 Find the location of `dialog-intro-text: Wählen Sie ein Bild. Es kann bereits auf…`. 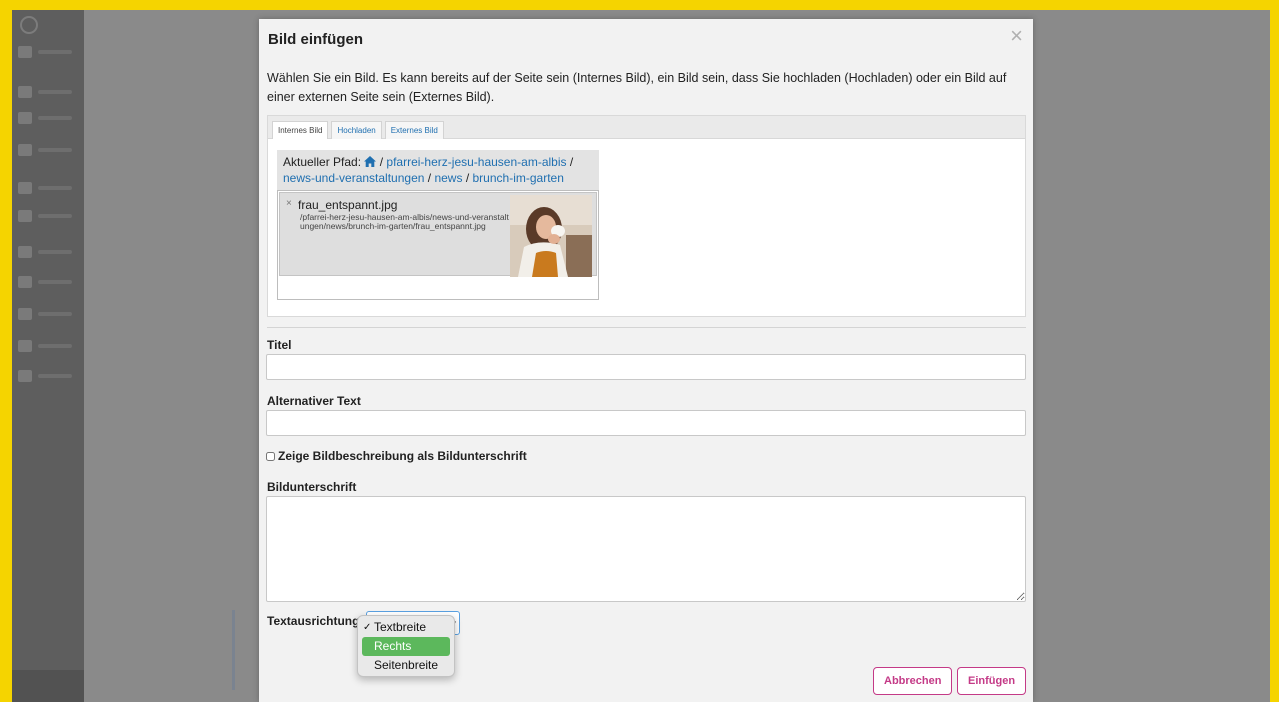

dialog-intro-text: Wählen Sie ein Bild. Es kann bereits auf… is located at coordinates (637, 87).